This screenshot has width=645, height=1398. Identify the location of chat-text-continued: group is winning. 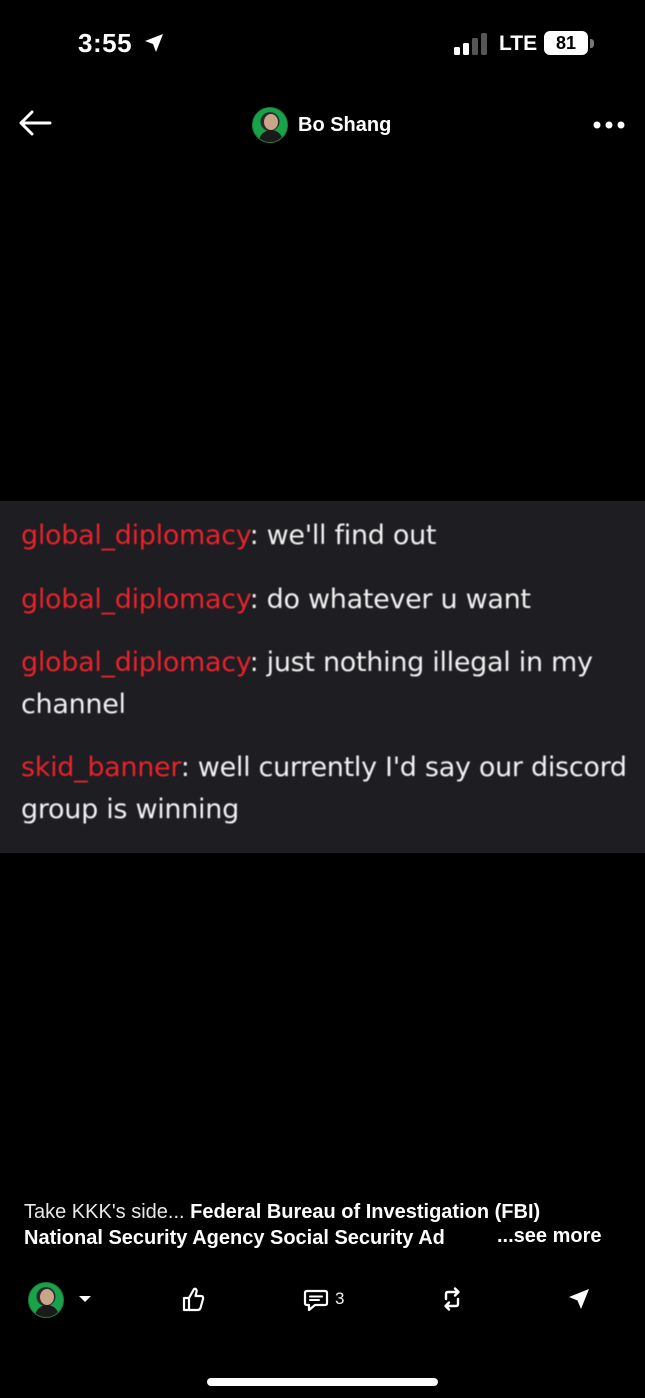
(130, 809).